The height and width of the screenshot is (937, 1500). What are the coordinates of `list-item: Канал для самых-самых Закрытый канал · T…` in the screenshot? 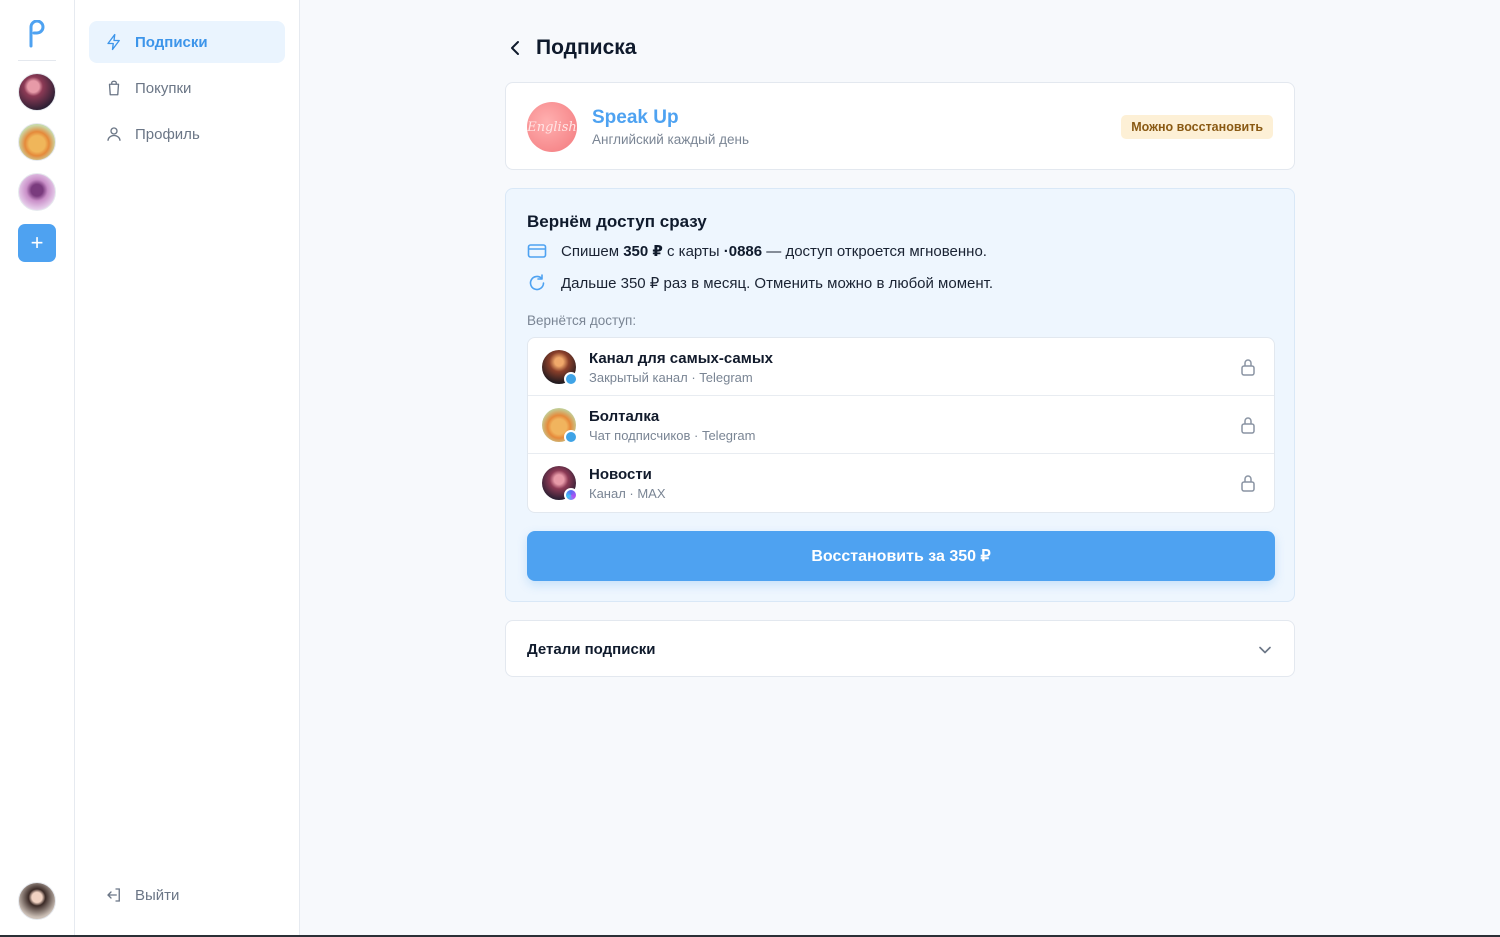 It's located at (901, 367).